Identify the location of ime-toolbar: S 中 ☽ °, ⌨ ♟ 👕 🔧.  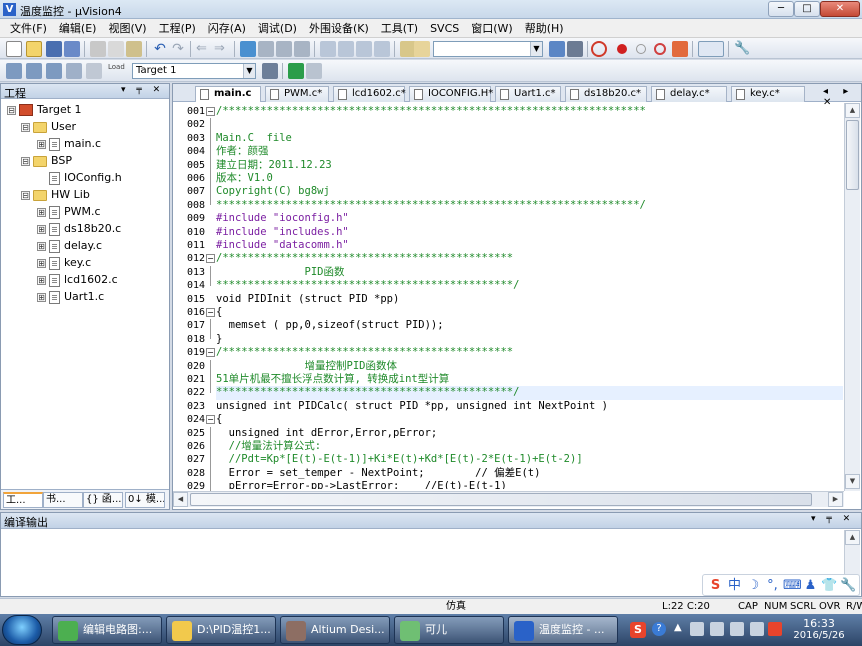
(781, 585).